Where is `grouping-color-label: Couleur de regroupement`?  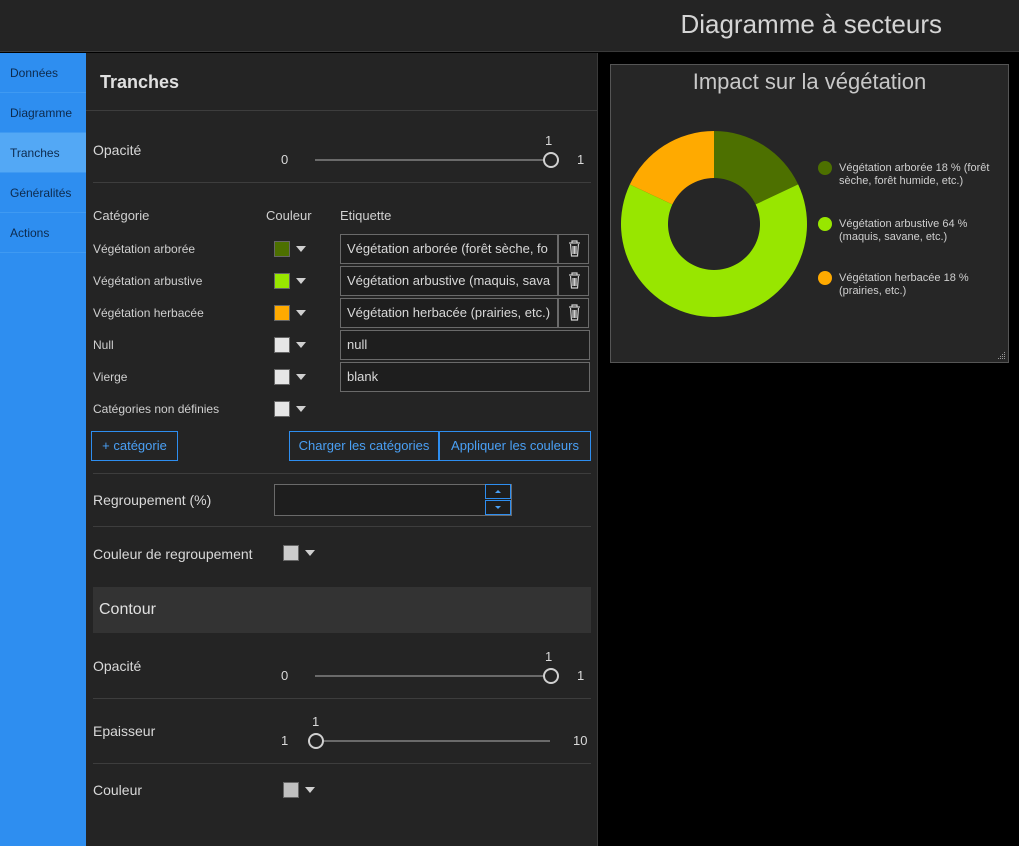 grouping-color-label: Couleur de regroupement is located at coordinates (173, 554).